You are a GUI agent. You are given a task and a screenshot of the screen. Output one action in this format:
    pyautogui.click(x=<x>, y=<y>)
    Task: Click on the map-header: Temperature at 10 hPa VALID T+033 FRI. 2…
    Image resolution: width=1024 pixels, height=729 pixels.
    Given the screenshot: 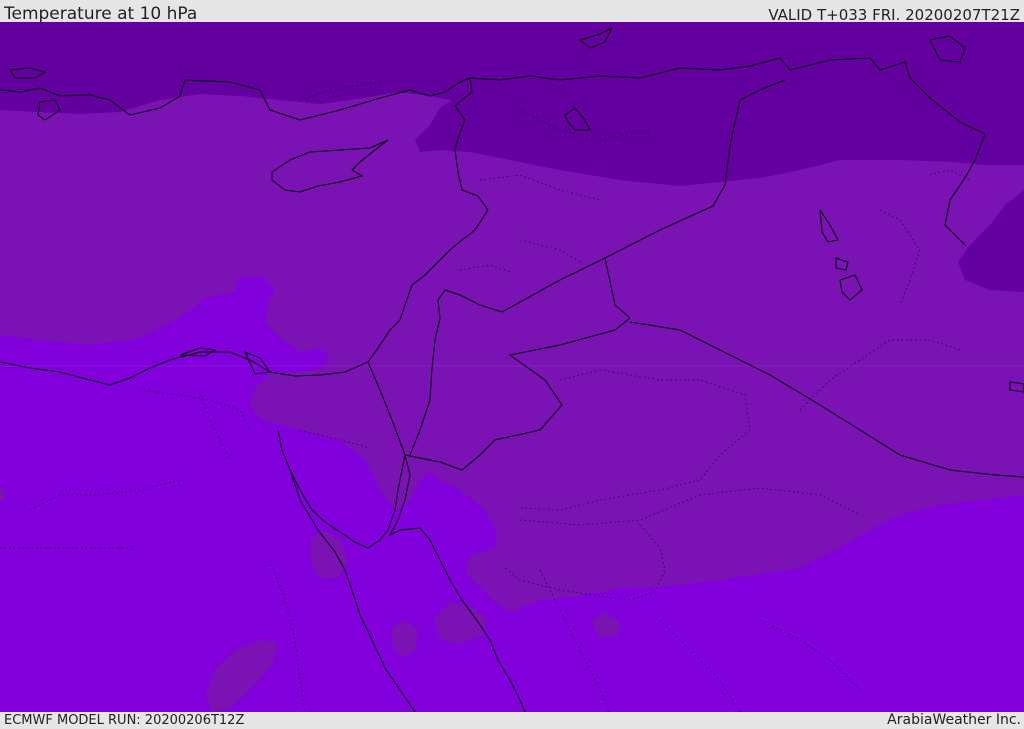 What is the action you would take?
    pyautogui.click(x=512, y=12)
    